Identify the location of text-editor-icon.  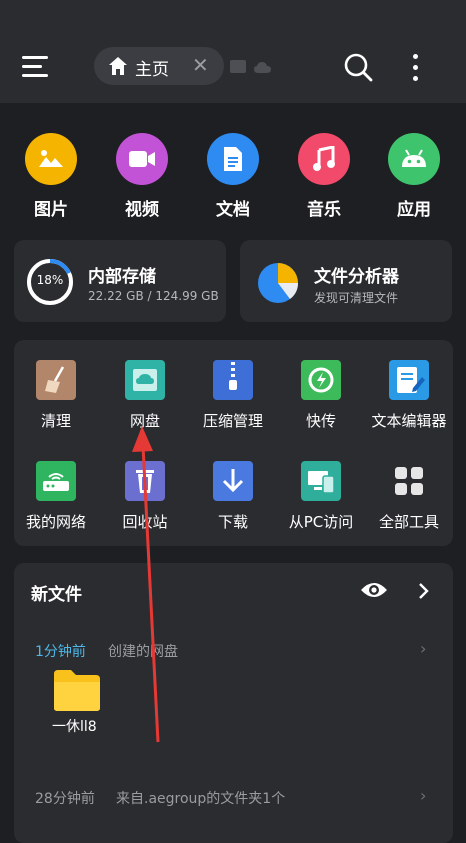
(409, 380).